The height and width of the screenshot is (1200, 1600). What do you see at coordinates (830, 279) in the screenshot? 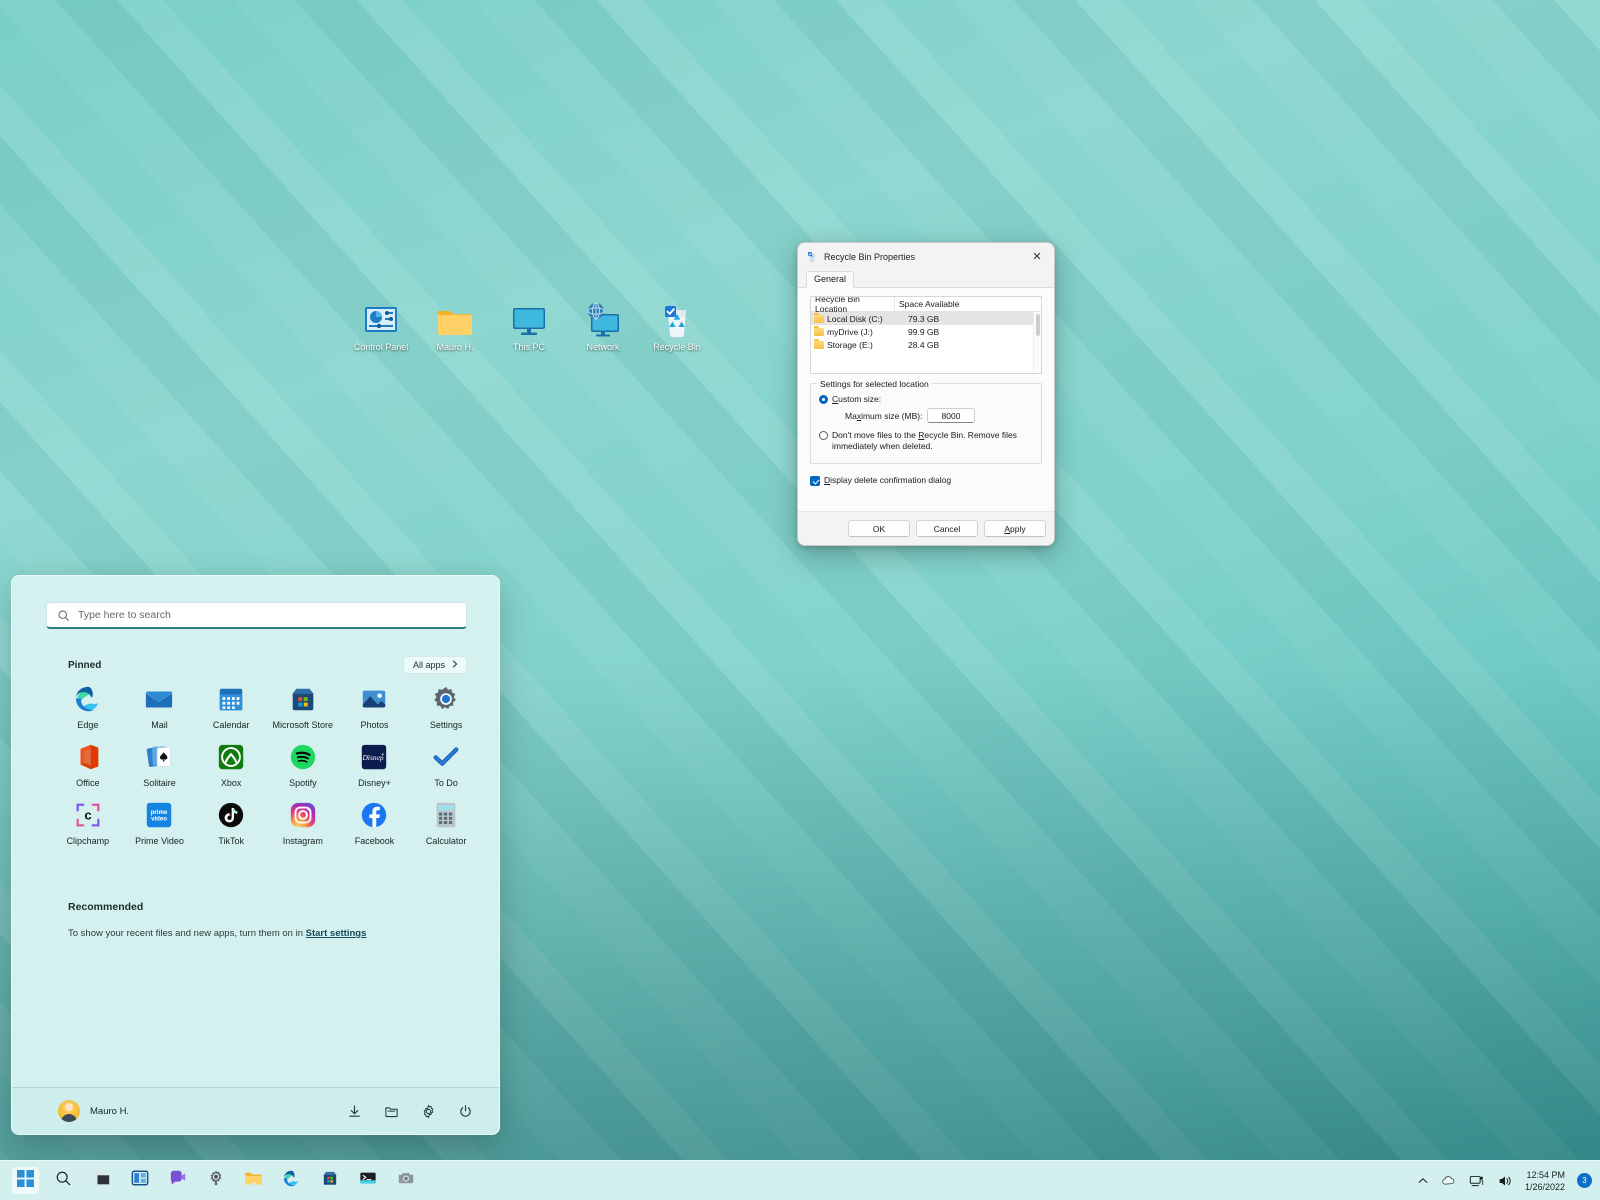
I see `tab-general: General` at bounding box center [830, 279].